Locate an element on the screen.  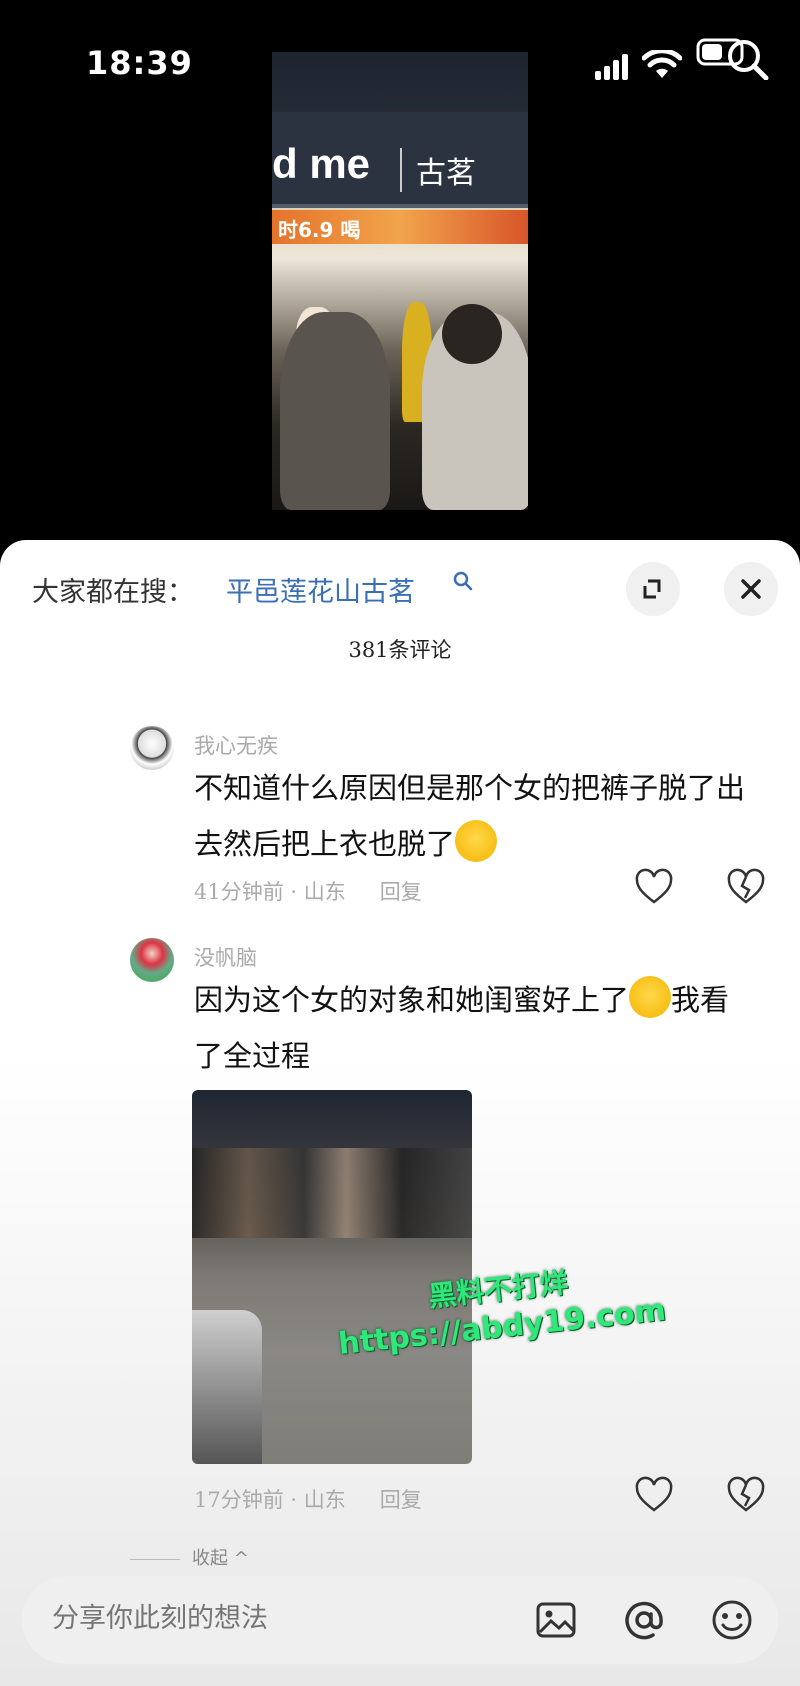
collapse-replies: 收起 ^ is located at coordinates (189, 1557).